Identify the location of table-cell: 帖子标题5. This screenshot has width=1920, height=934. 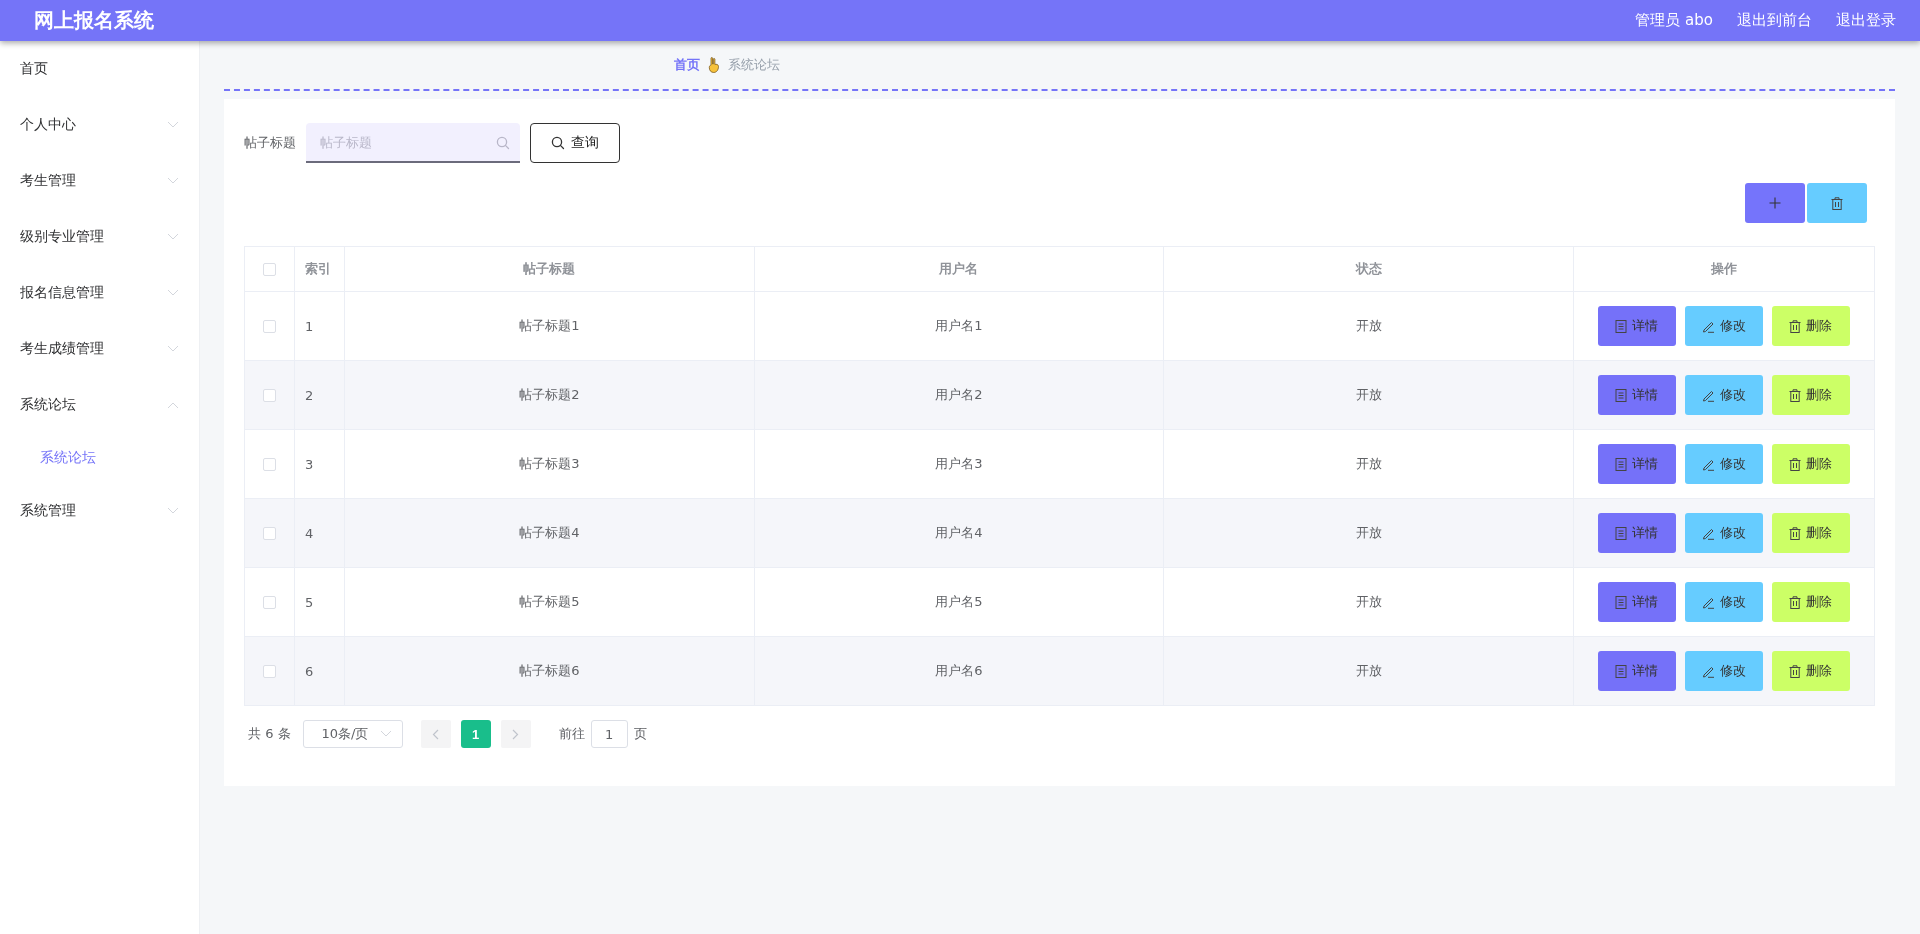
(549, 602).